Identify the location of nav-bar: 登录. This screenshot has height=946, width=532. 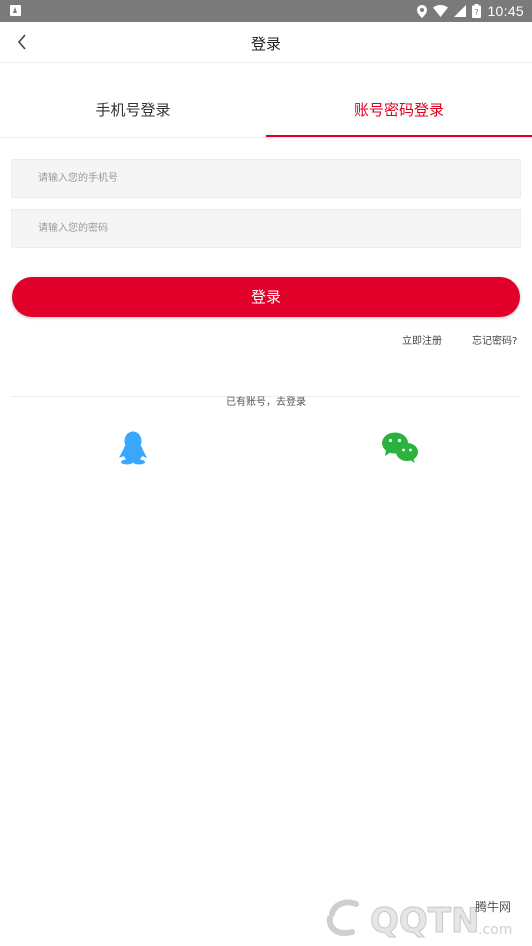
(266, 42).